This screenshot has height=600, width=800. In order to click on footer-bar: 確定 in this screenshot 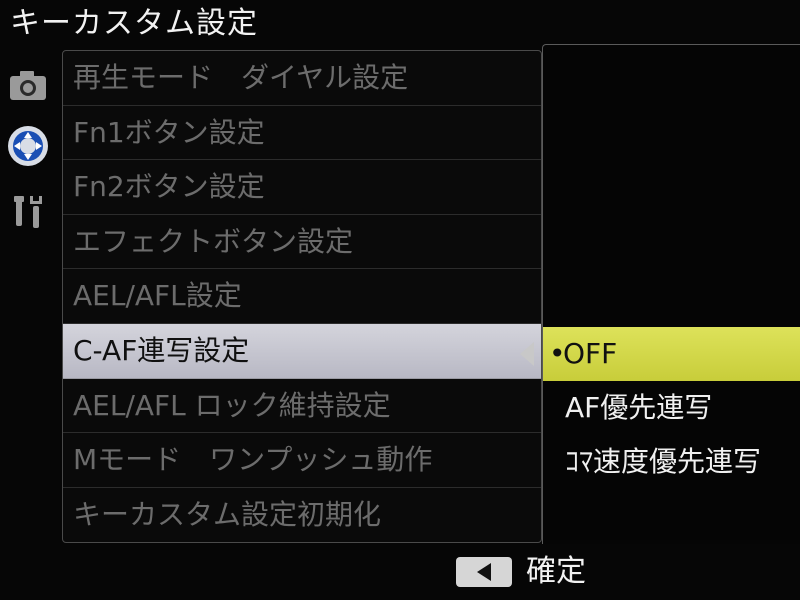, I will do `click(400, 574)`.